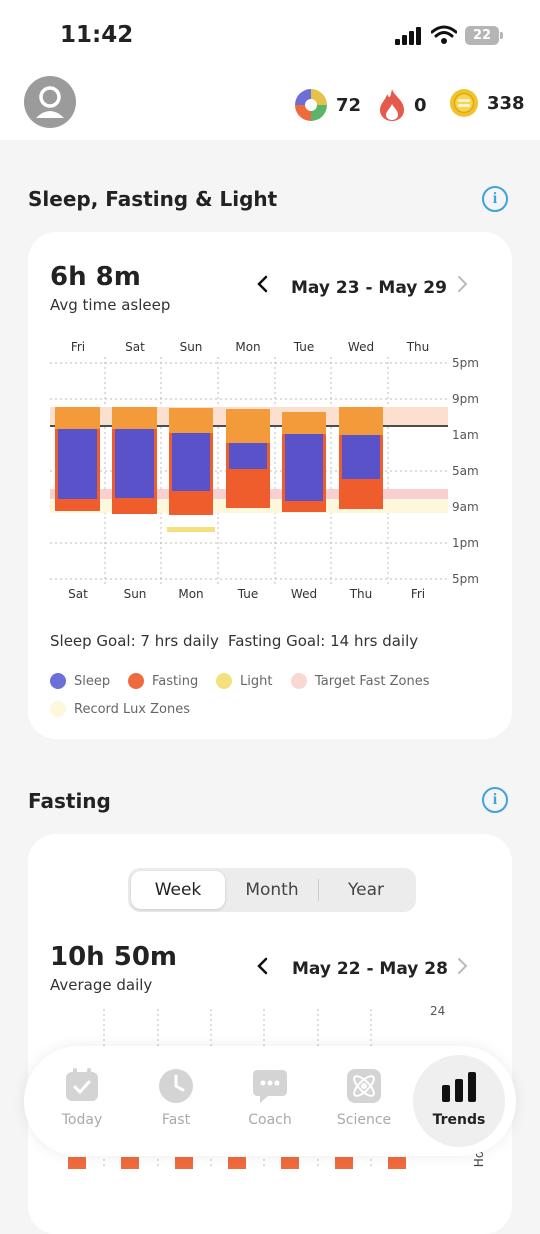 The width and height of the screenshot is (540, 1234). I want to click on legend-light: Light, so click(244, 681).